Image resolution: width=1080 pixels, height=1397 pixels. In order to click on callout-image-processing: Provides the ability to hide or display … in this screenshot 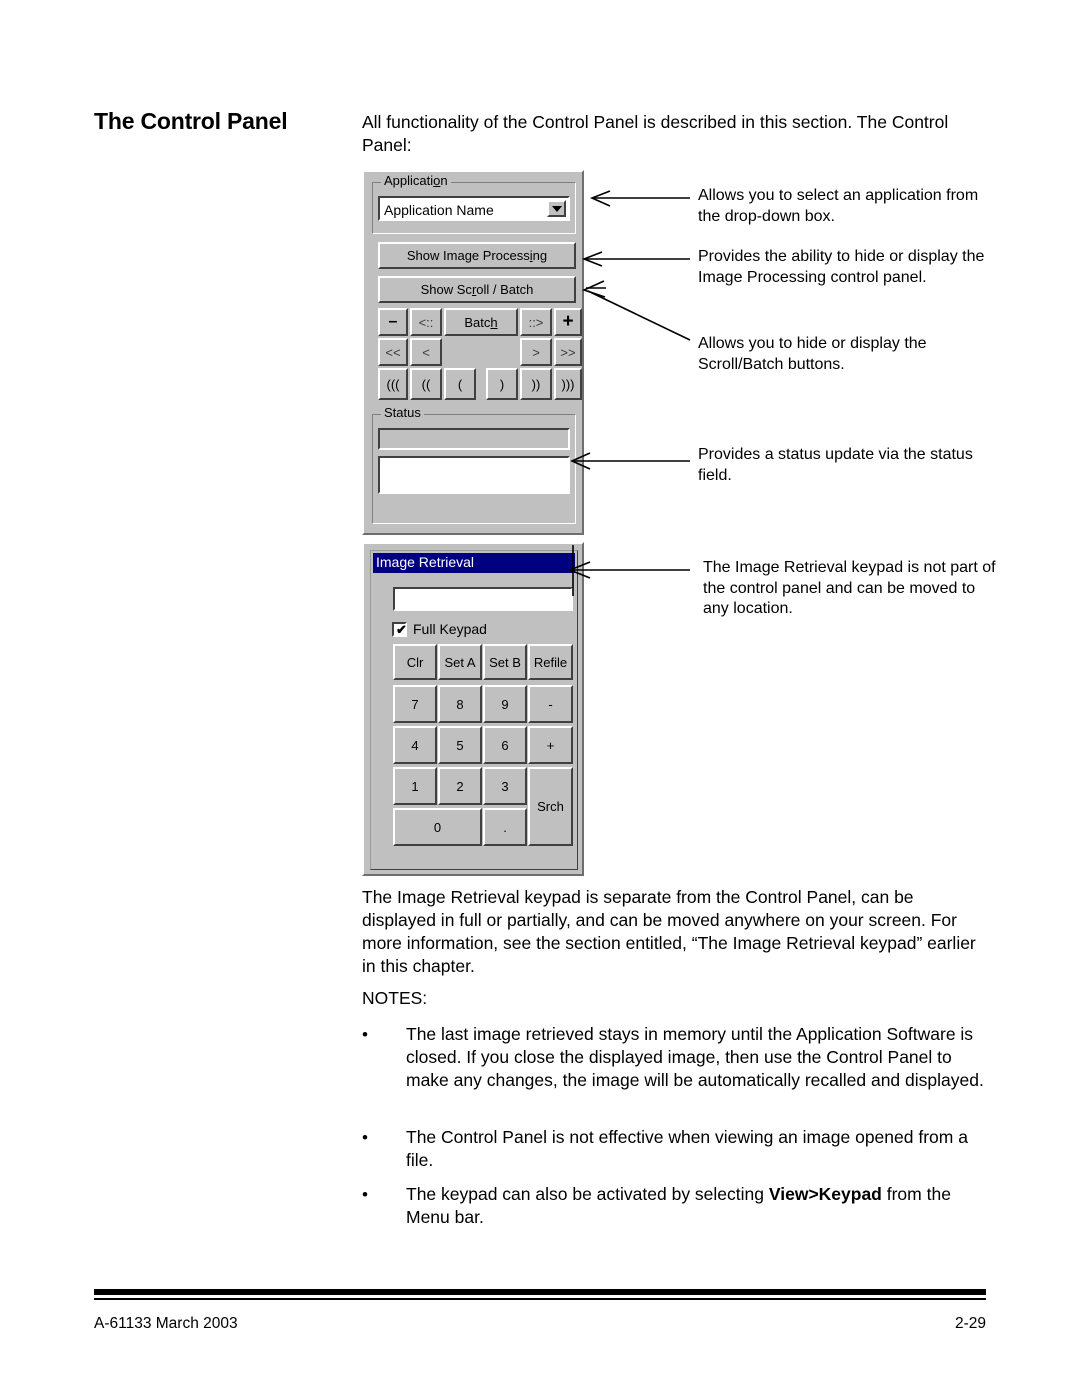, I will do `click(841, 267)`.